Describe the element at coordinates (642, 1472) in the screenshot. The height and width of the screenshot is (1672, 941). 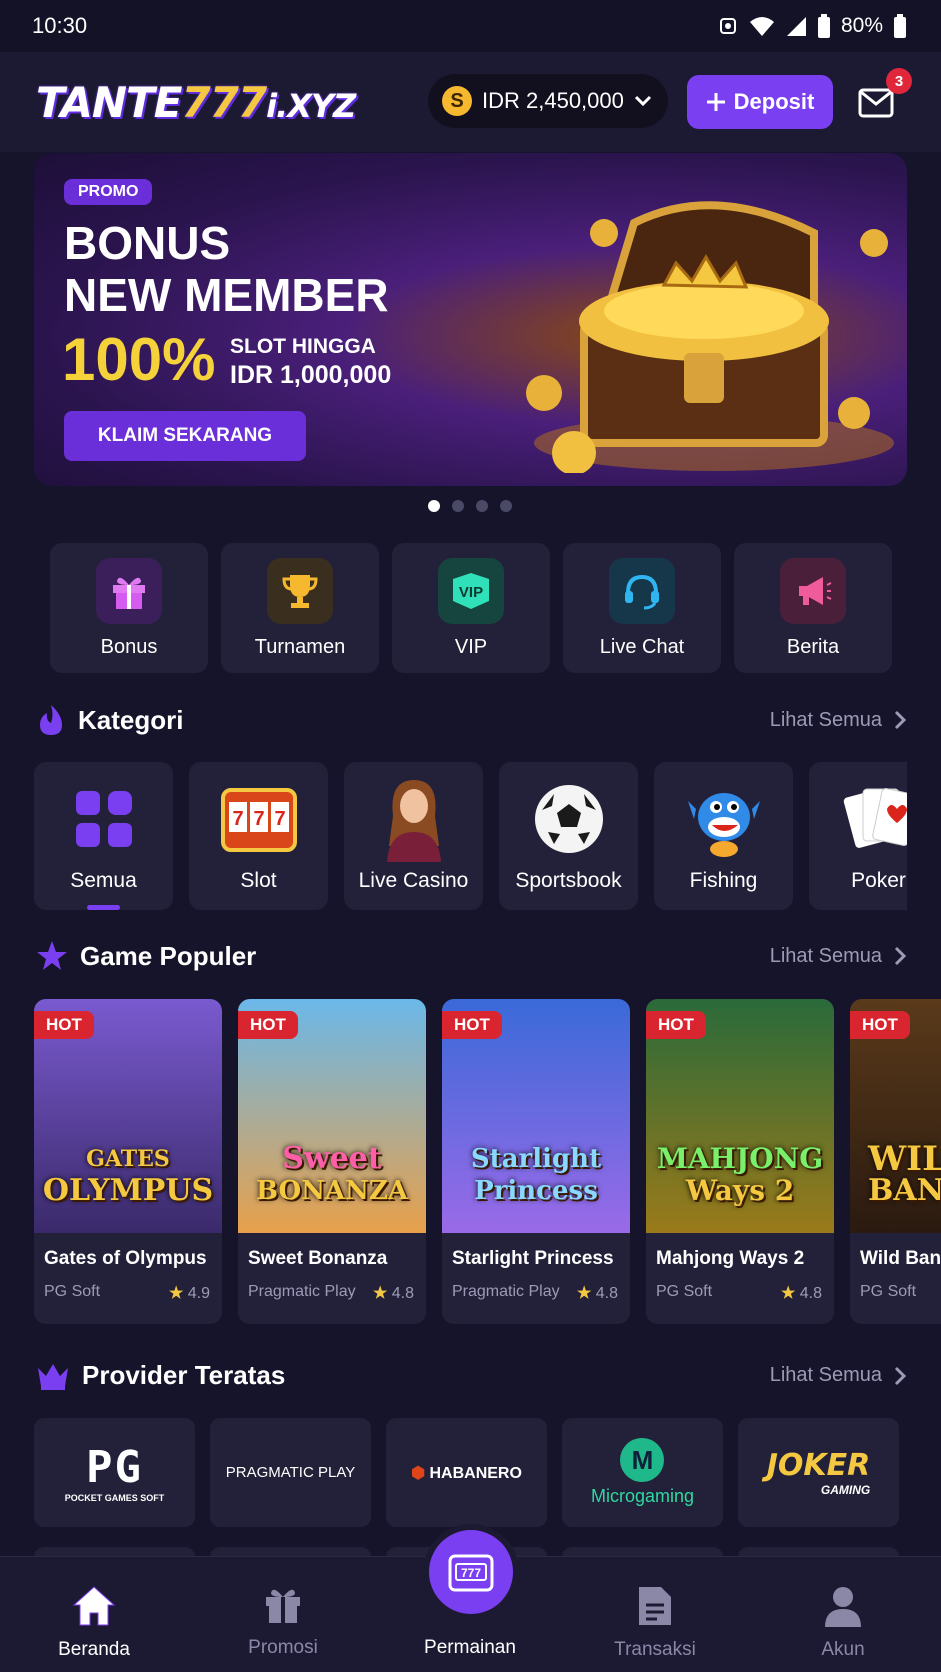
I see `provider-microgaming: M Microgaming` at that location.